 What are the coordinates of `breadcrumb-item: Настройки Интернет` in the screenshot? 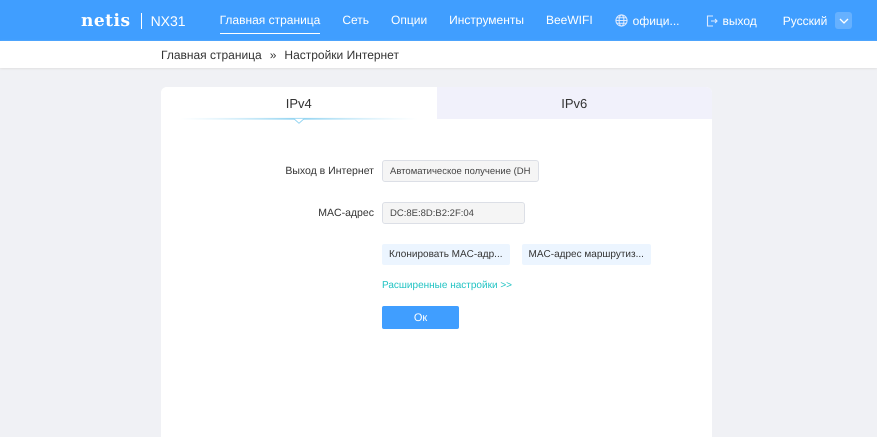 It's located at (341, 55).